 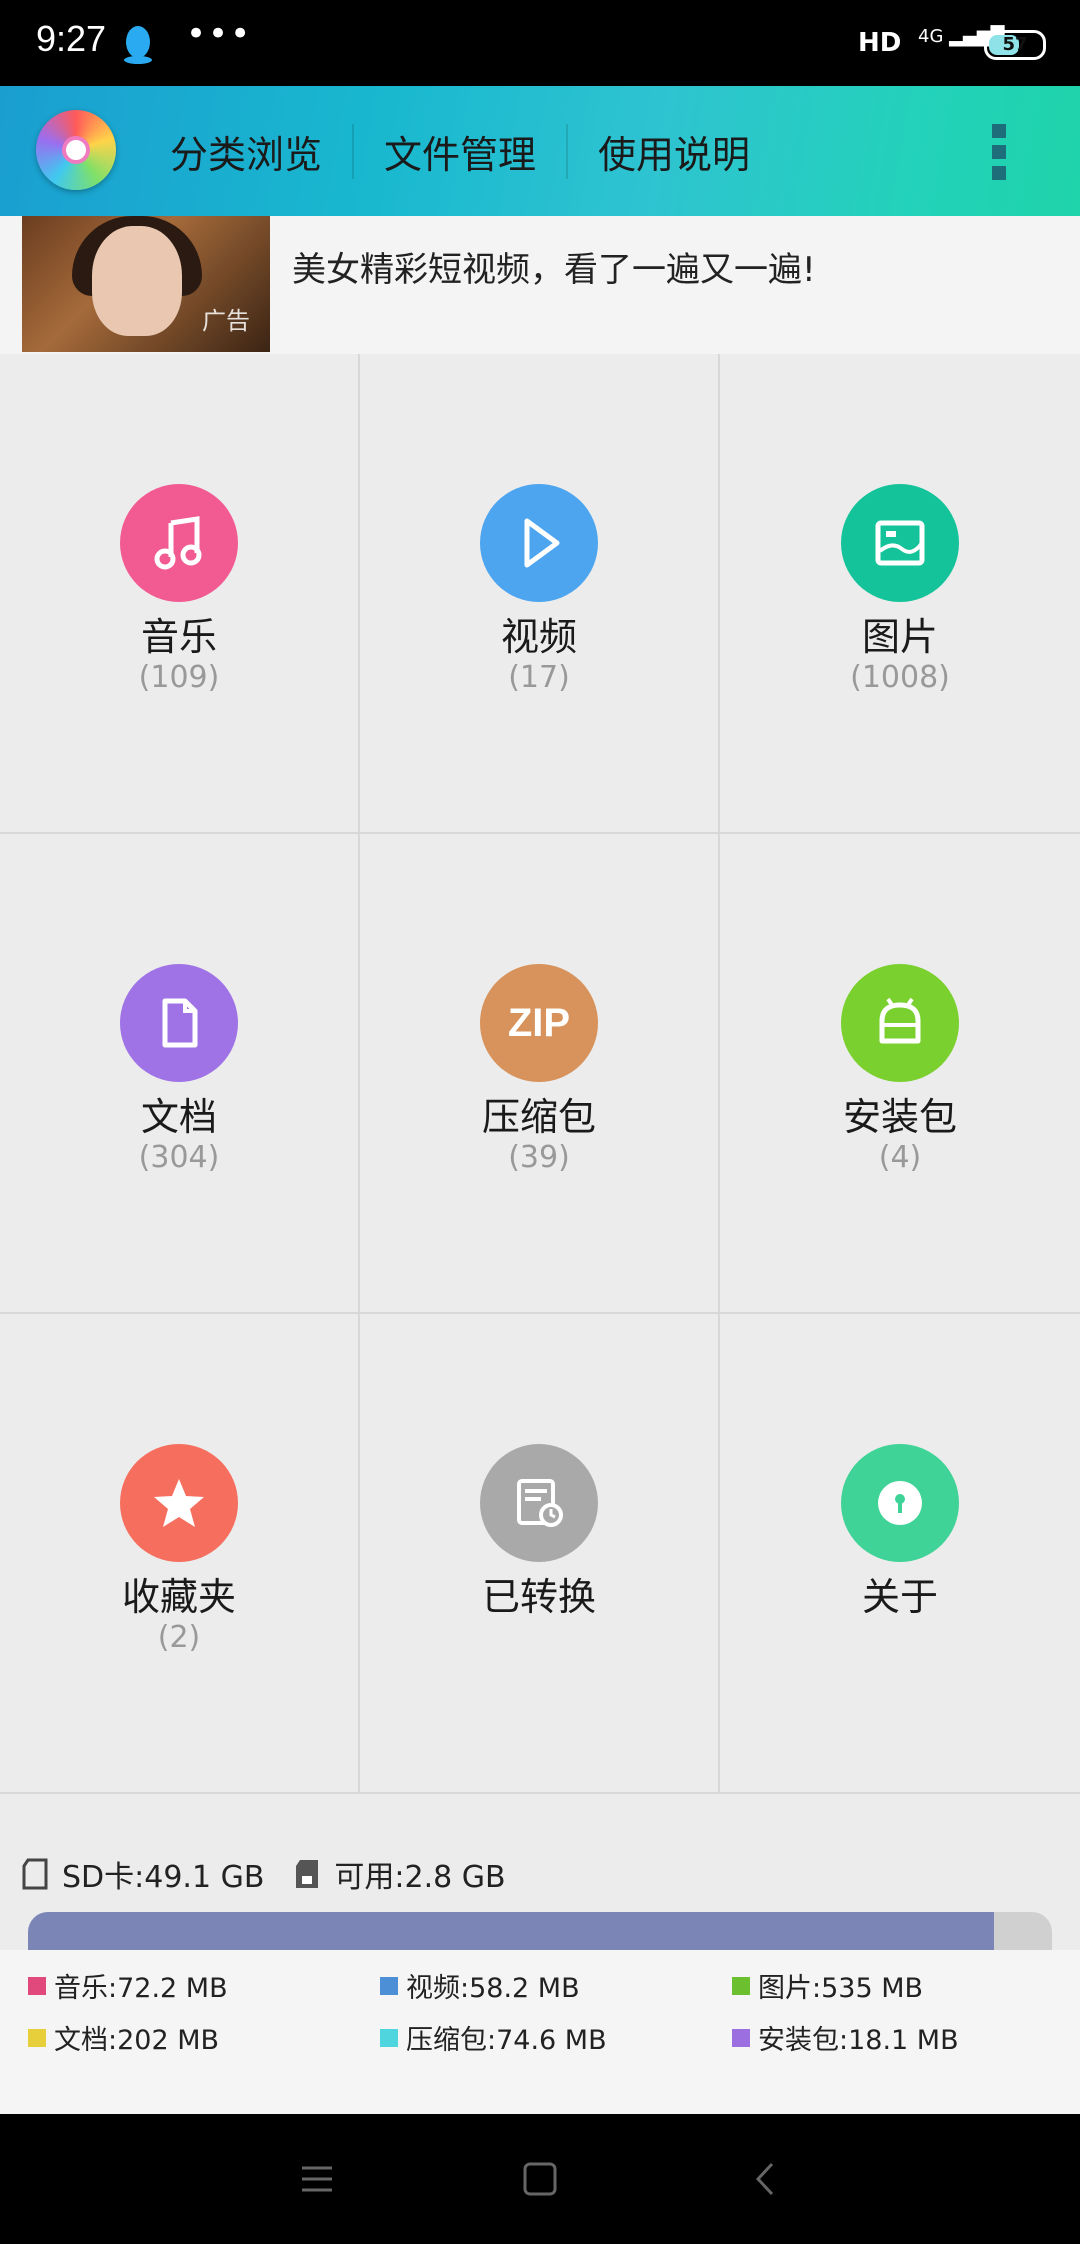 I want to click on category-about: 关于, so click(x=900, y=1554).